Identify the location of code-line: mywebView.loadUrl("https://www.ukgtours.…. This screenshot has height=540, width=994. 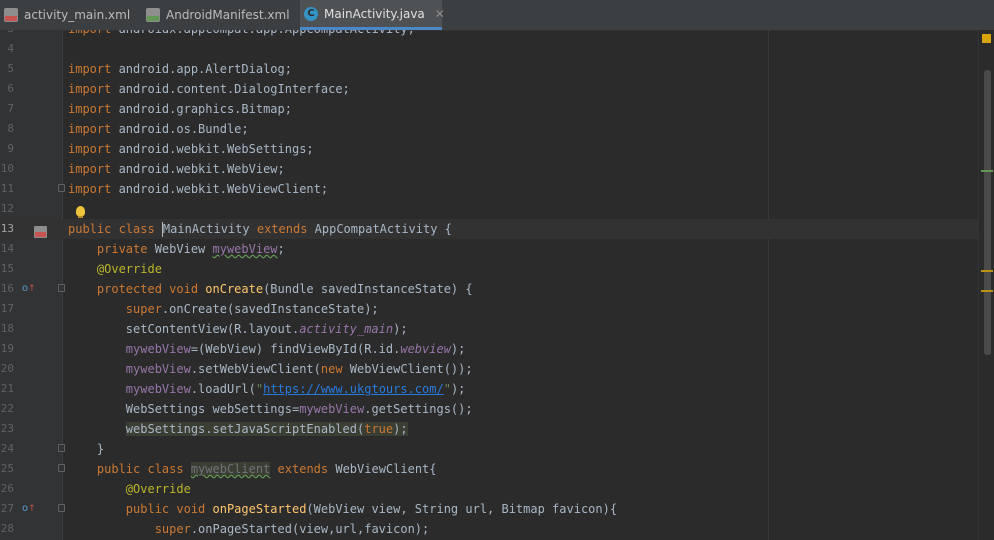
(295, 389).